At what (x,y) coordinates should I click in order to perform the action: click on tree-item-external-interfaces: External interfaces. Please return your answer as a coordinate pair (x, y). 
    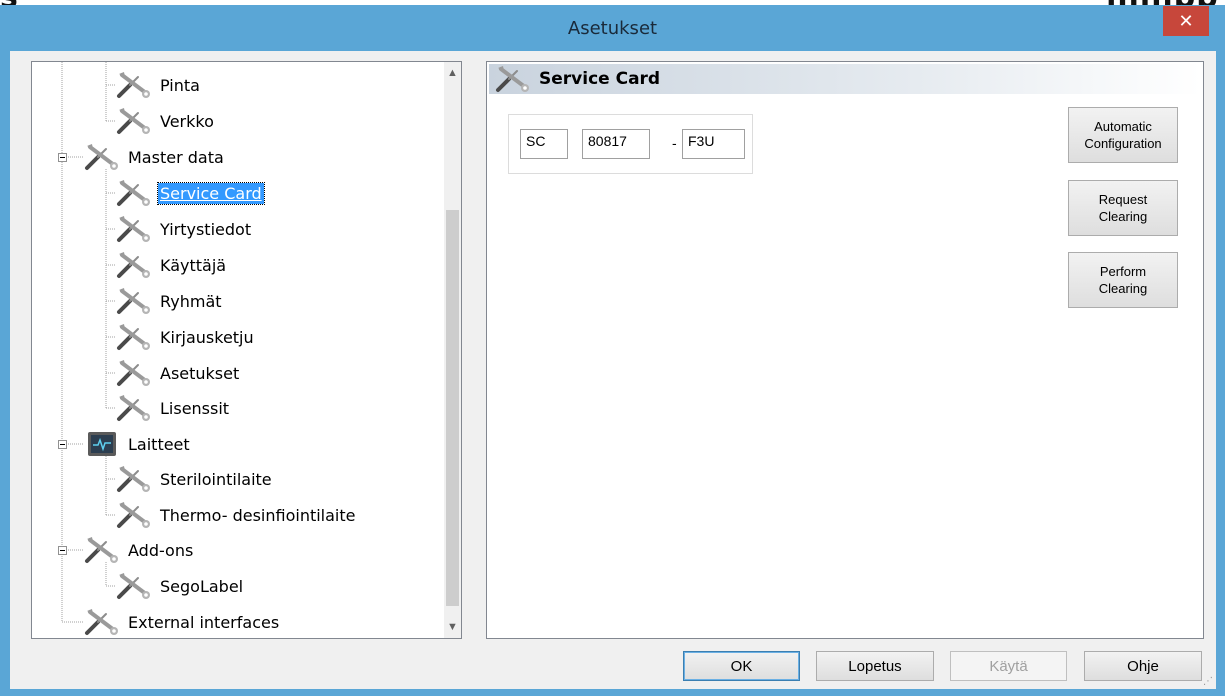
    Looking at the image, I should click on (182, 622).